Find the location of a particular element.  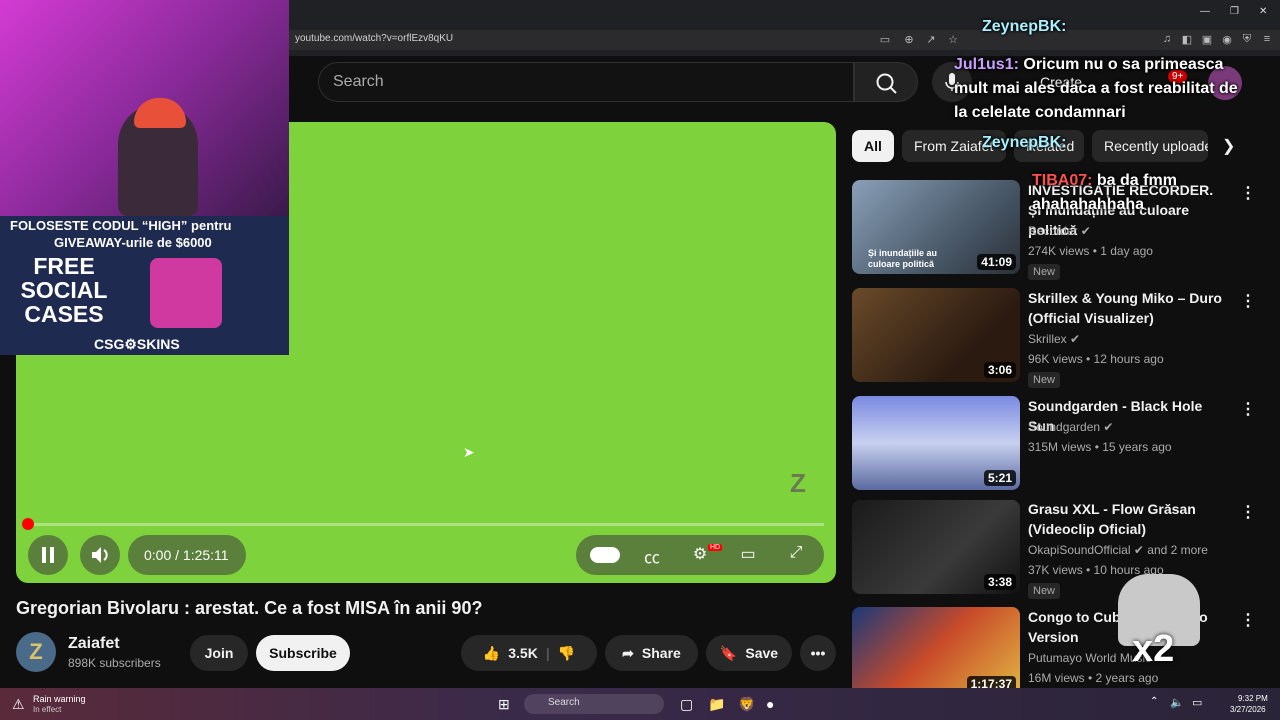

weather-title: Rain warning is located at coordinates (59, 699).